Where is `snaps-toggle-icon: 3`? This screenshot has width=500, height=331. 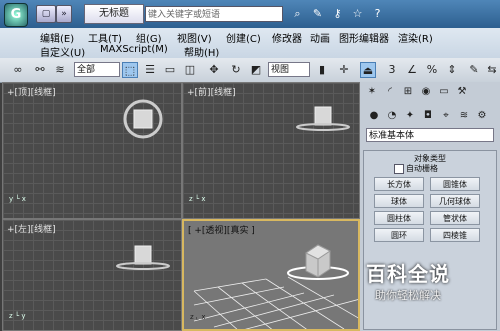 snaps-toggle-icon: 3 is located at coordinates (392, 70).